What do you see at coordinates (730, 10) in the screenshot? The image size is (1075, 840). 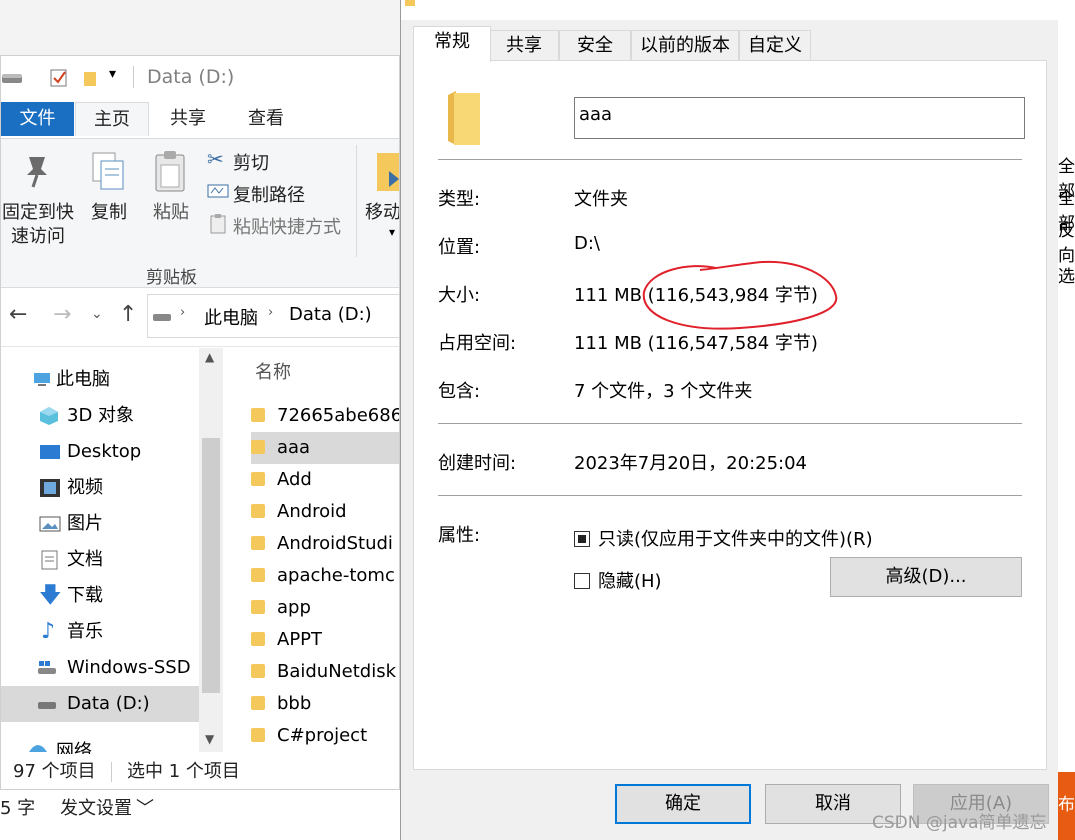 I see `dialog-title-bar` at bounding box center [730, 10].